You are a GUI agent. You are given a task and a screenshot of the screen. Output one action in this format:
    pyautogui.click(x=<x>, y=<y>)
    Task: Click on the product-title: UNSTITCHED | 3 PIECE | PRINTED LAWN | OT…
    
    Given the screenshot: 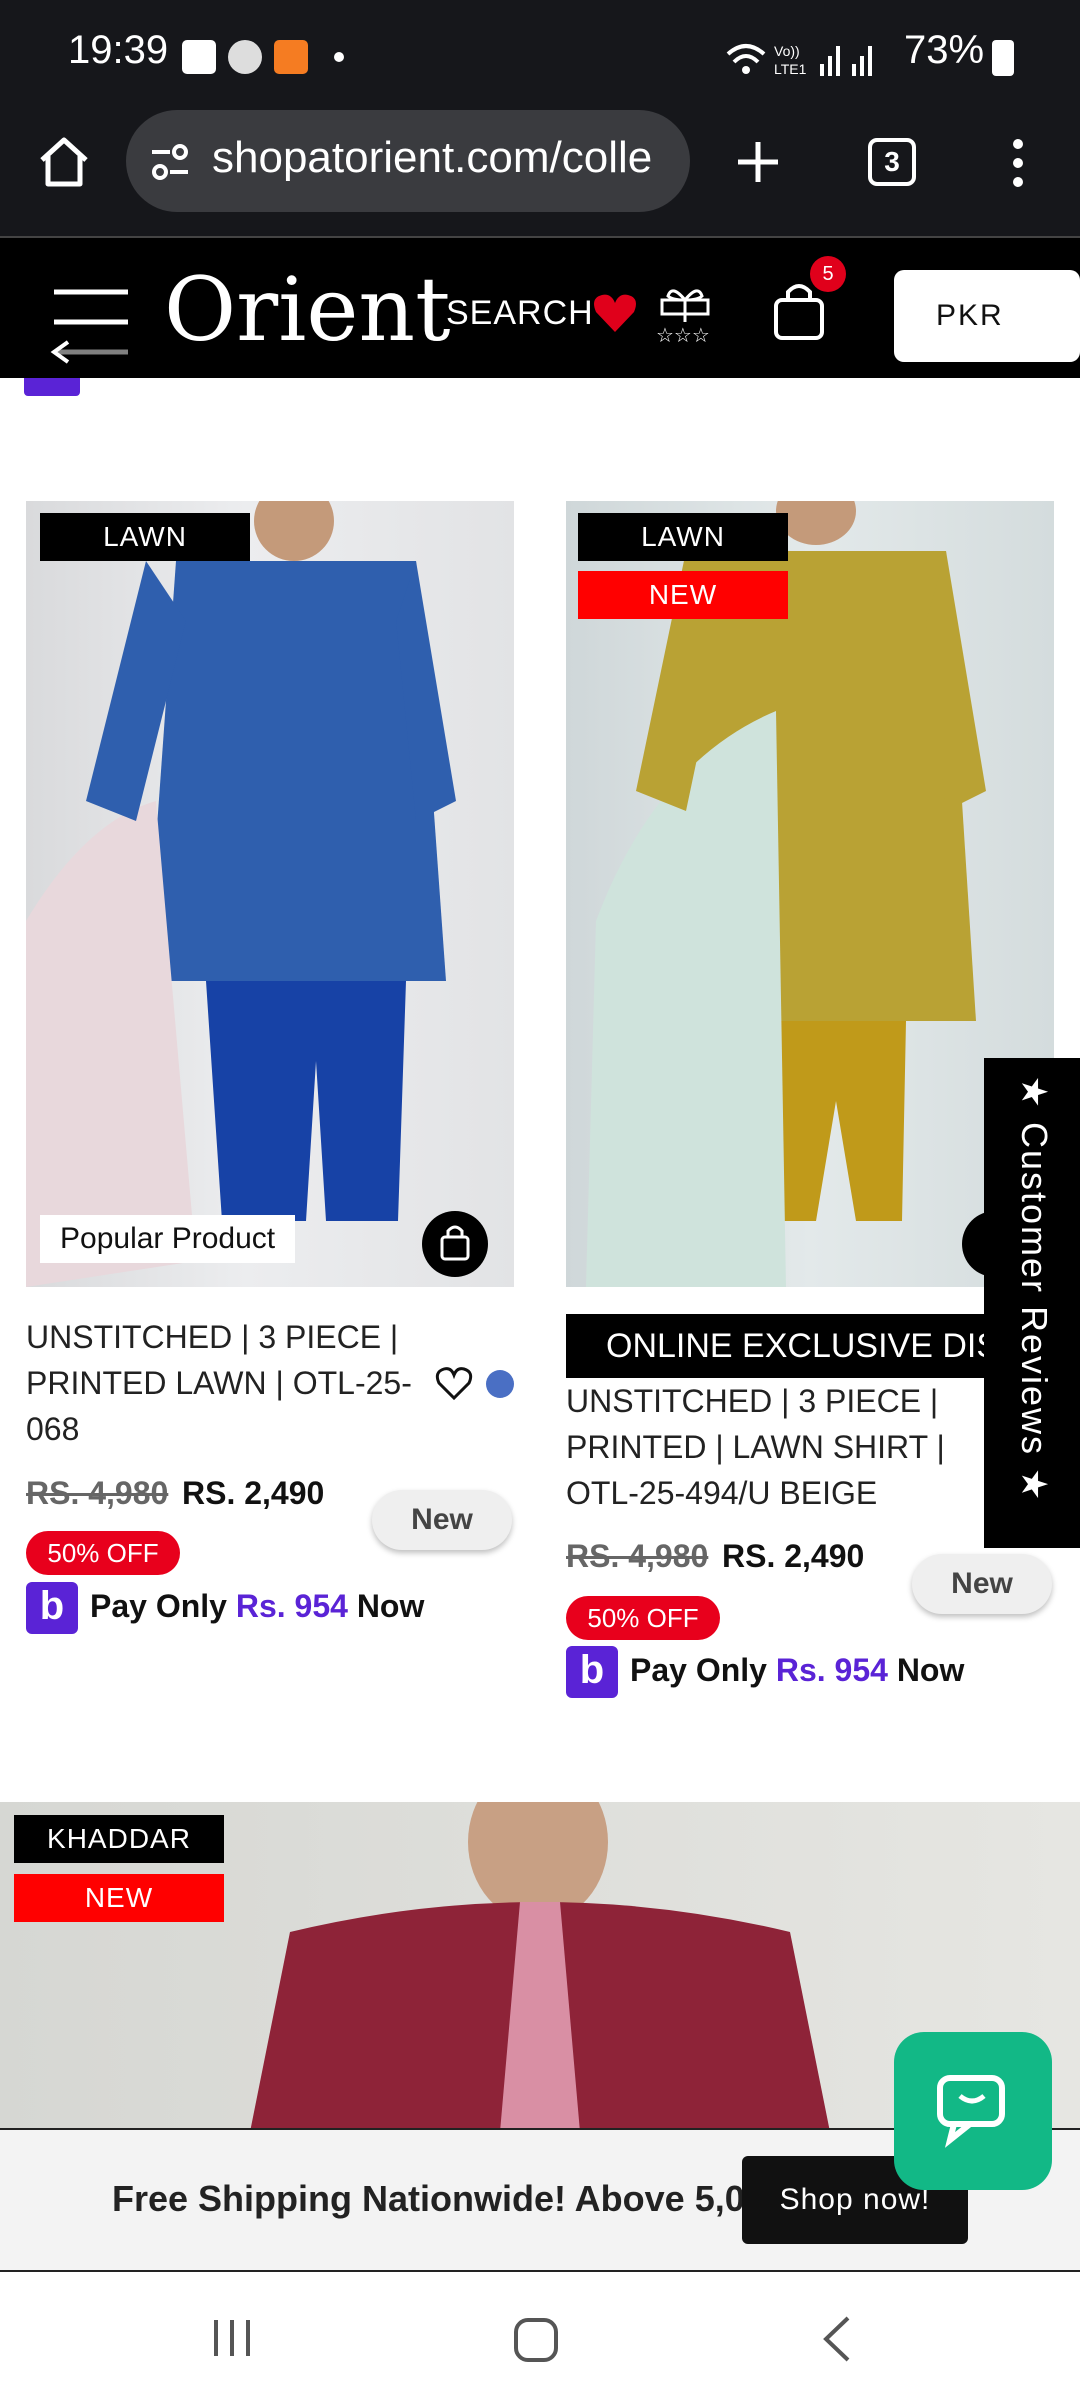 What is the action you would take?
    pyautogui.click(x=221, y=1383)
    